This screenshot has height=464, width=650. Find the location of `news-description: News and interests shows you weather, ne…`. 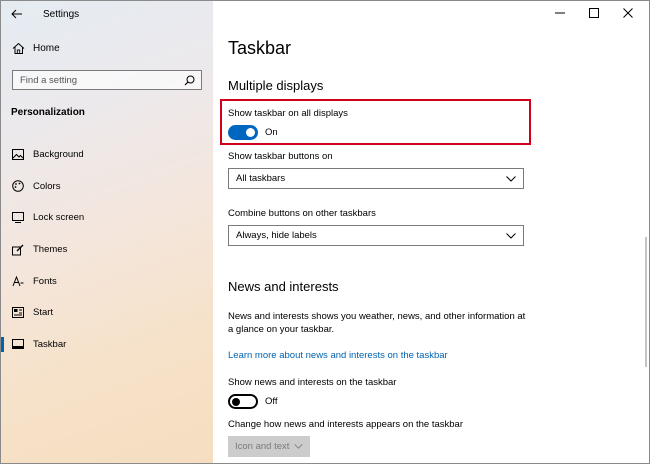

news-description: News and interests shows you weather, ne… is located at coordinates (377, 323).